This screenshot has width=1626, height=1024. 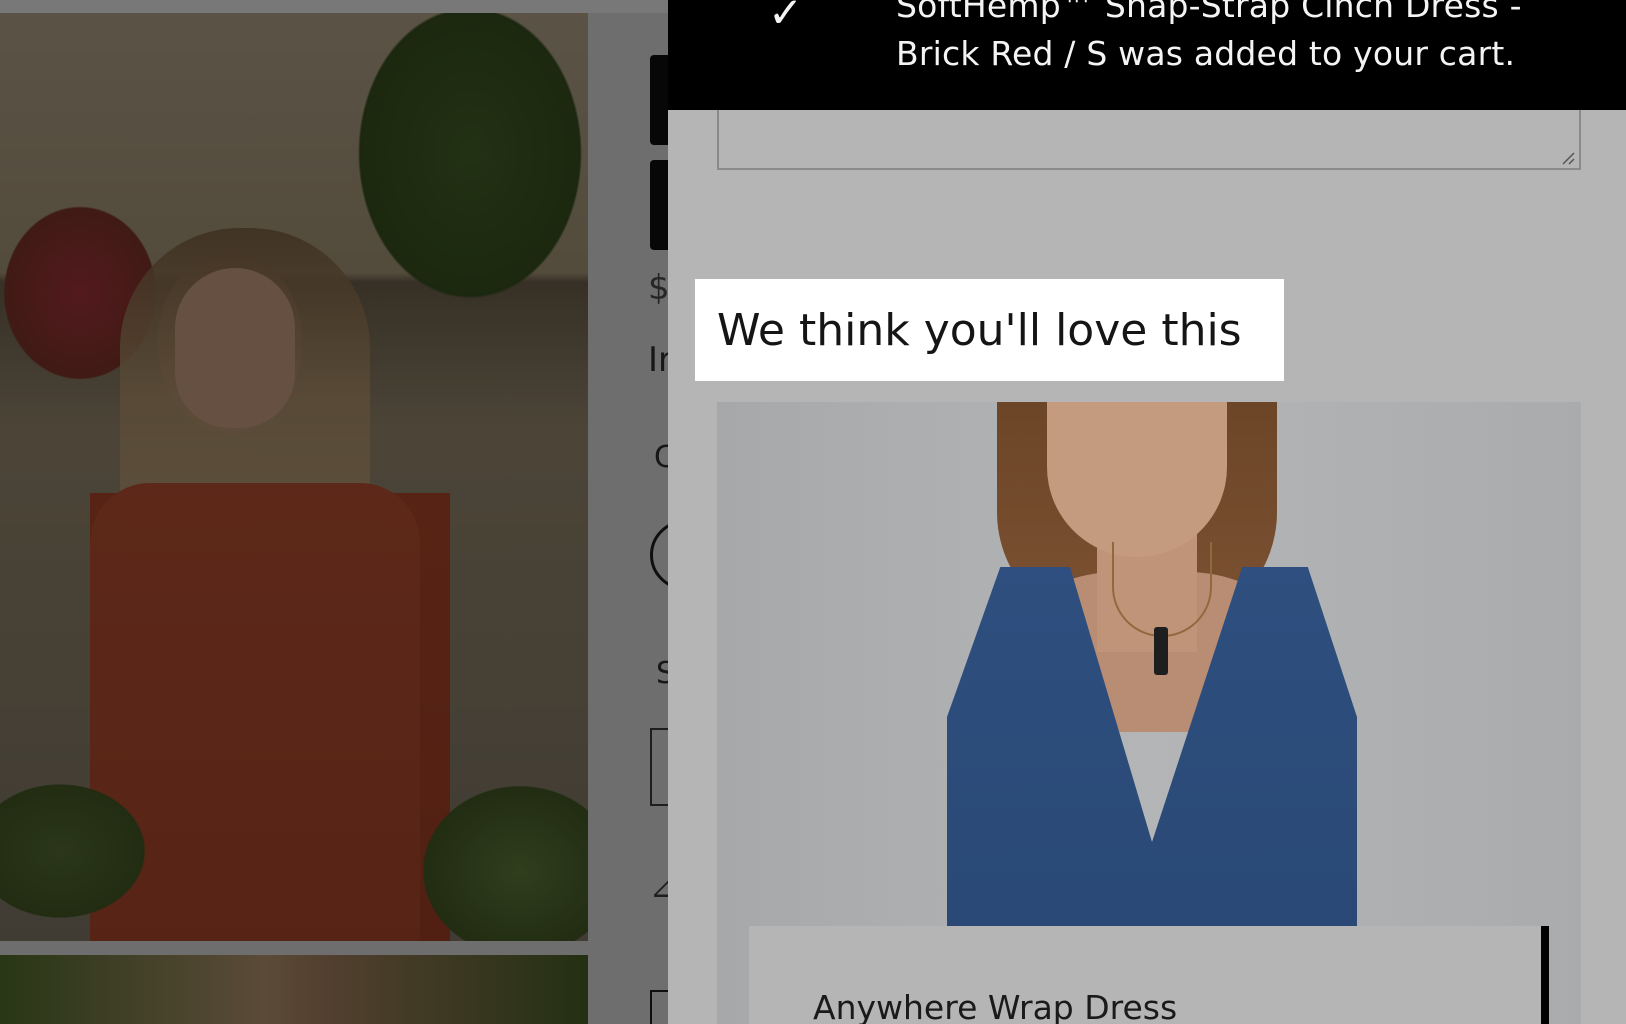 I want to click on check-icon: ✓, so click(x=786, y=18).